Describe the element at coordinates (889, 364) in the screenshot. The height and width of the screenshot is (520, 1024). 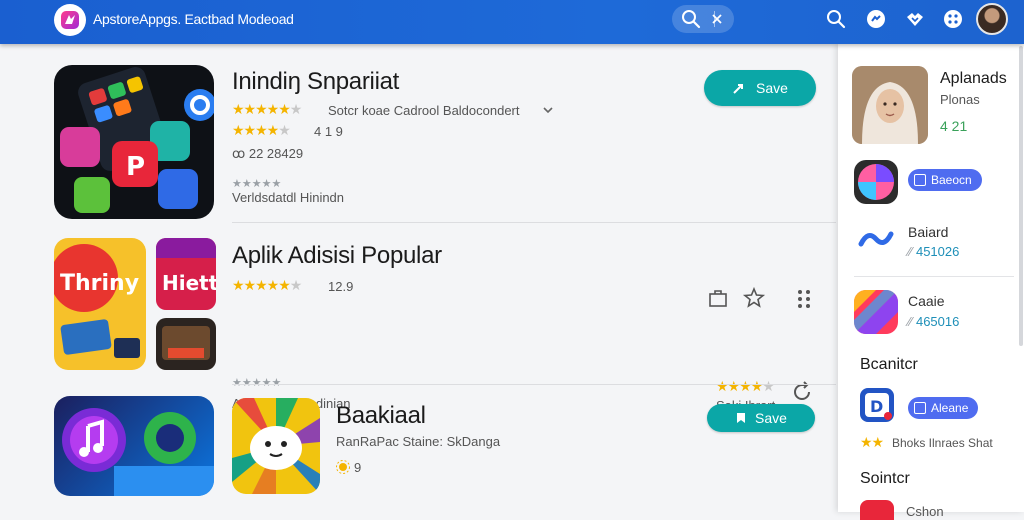
I see `section-title: Bcanitcr` at that location.